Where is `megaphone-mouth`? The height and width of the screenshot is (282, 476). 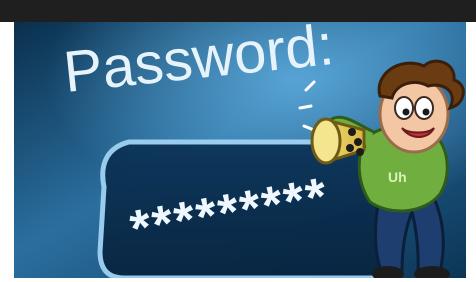 megaphone-mouth is located at coordinates (326, 141).